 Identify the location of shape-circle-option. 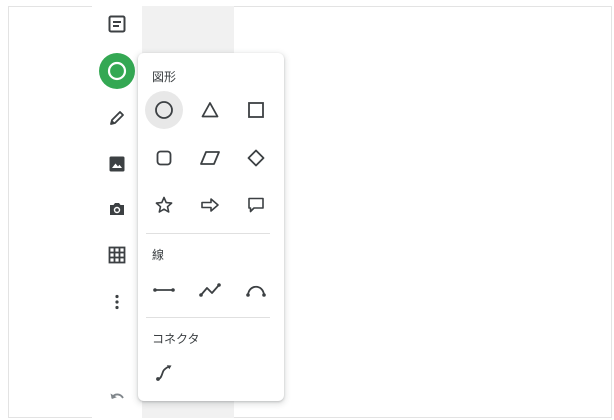
(164, 110).